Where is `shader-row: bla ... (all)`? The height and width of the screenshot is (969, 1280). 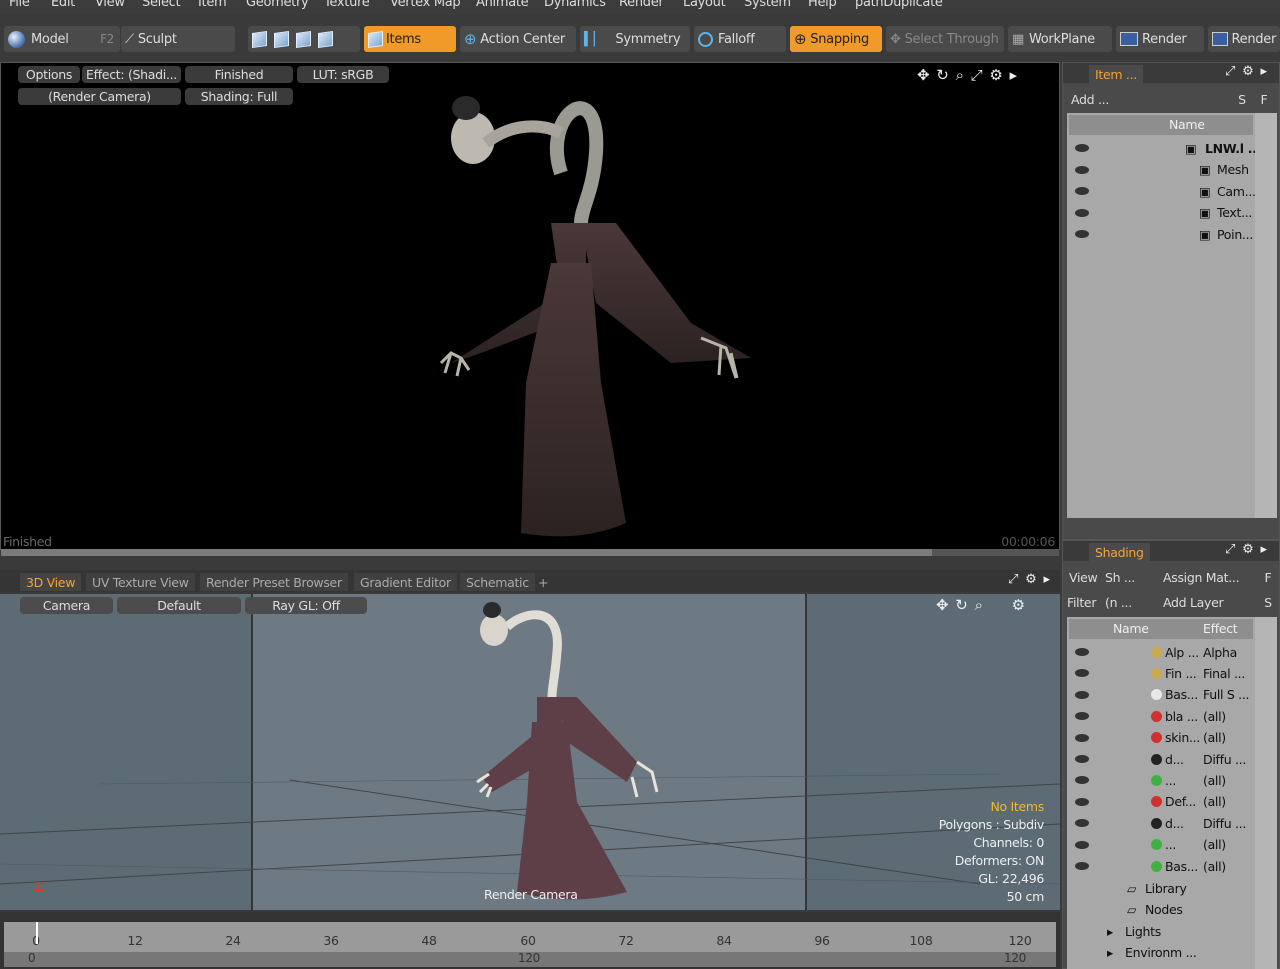
shader-row: bla ... (all) is located at coordinates (1161, 716).